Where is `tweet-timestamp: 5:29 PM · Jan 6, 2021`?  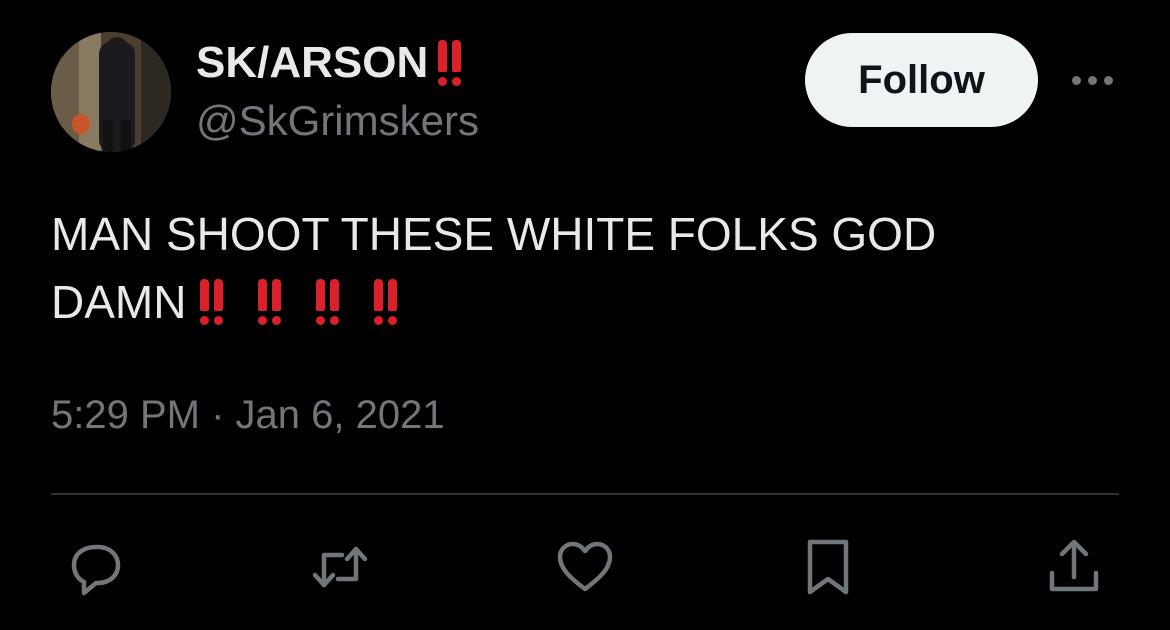 tweet-timestamp: 5:29 PM · Jan 6, 2021 is located at coordinates (248, 415).